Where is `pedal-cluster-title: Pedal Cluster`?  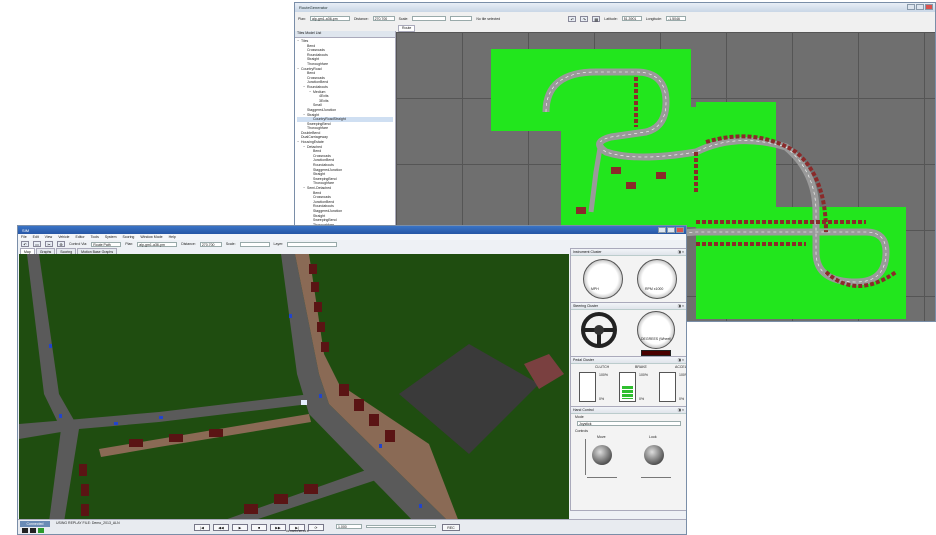 pedal-cluster-title: Pedal Cluster is located at coordinates (584, 360).